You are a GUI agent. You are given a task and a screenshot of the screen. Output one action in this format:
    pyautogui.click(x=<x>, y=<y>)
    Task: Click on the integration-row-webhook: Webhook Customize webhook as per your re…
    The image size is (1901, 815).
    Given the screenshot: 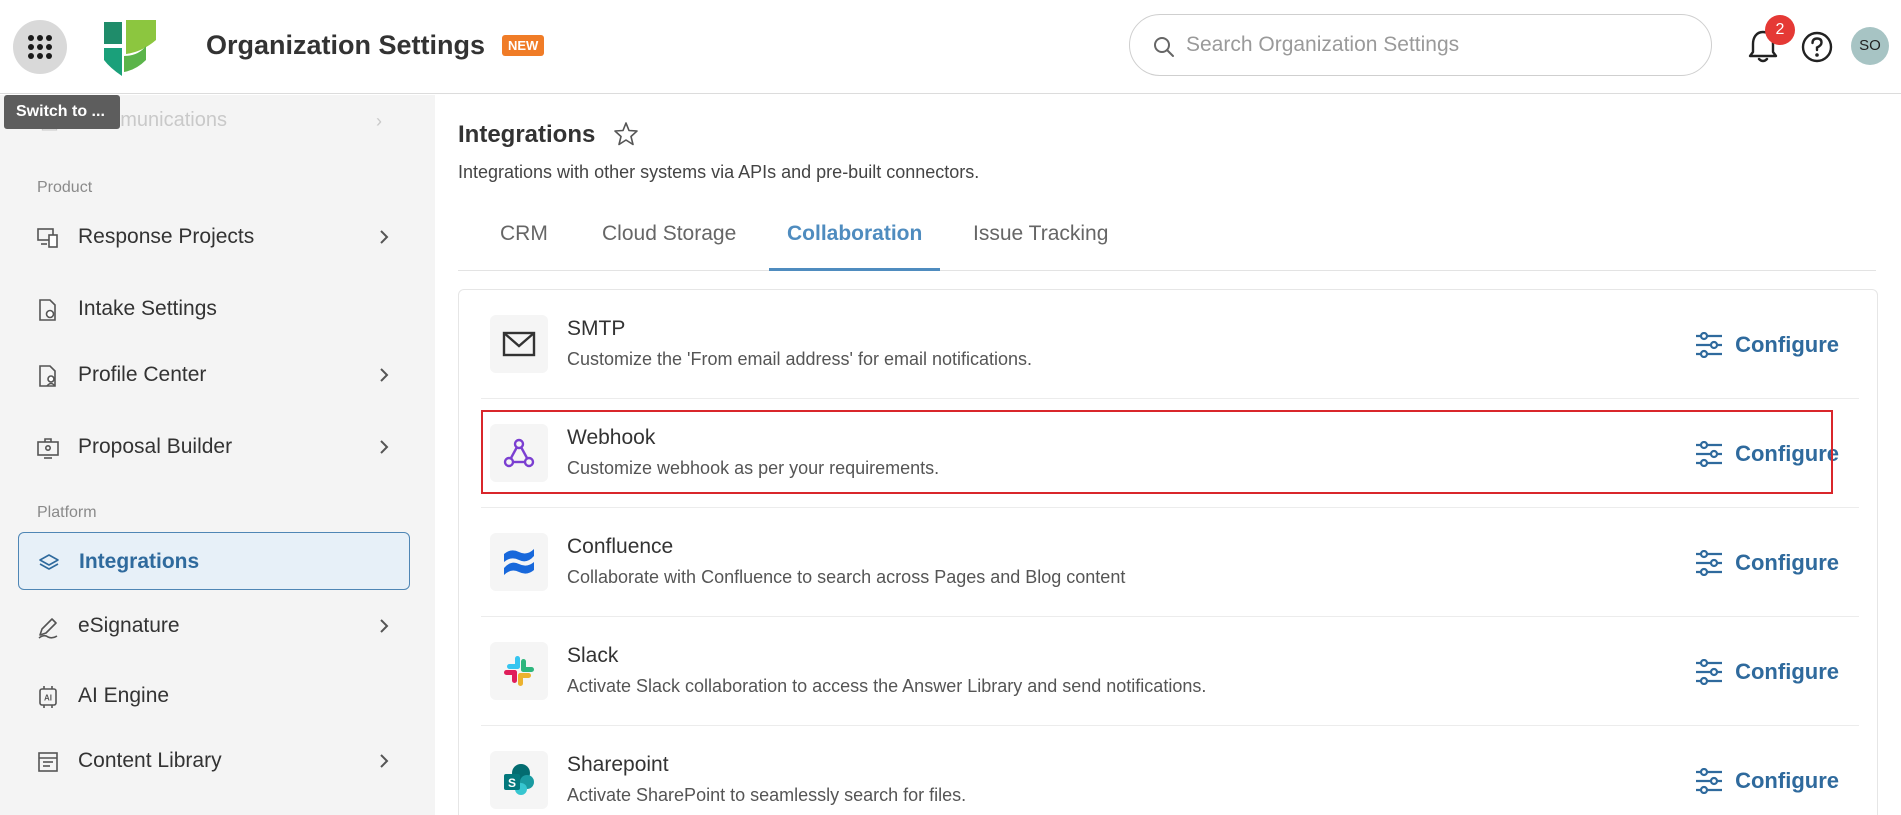 What is the action you would take?
    pyautogui.click(x=1170, y=453)
    